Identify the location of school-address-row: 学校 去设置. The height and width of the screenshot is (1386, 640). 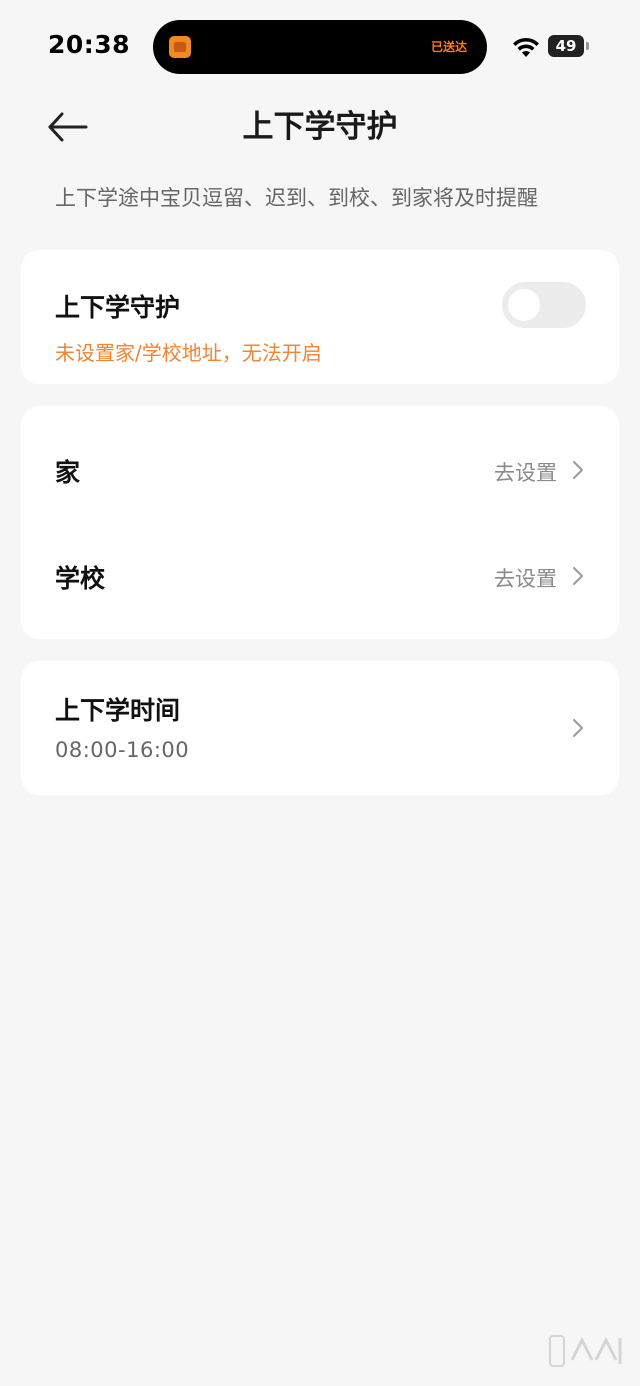
(320, 576).